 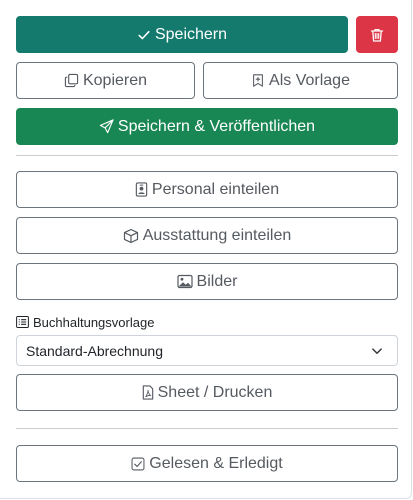 I want to click on save-and-publish-label: Speichern & Veröffentlichen, so click(x=216, y=126).